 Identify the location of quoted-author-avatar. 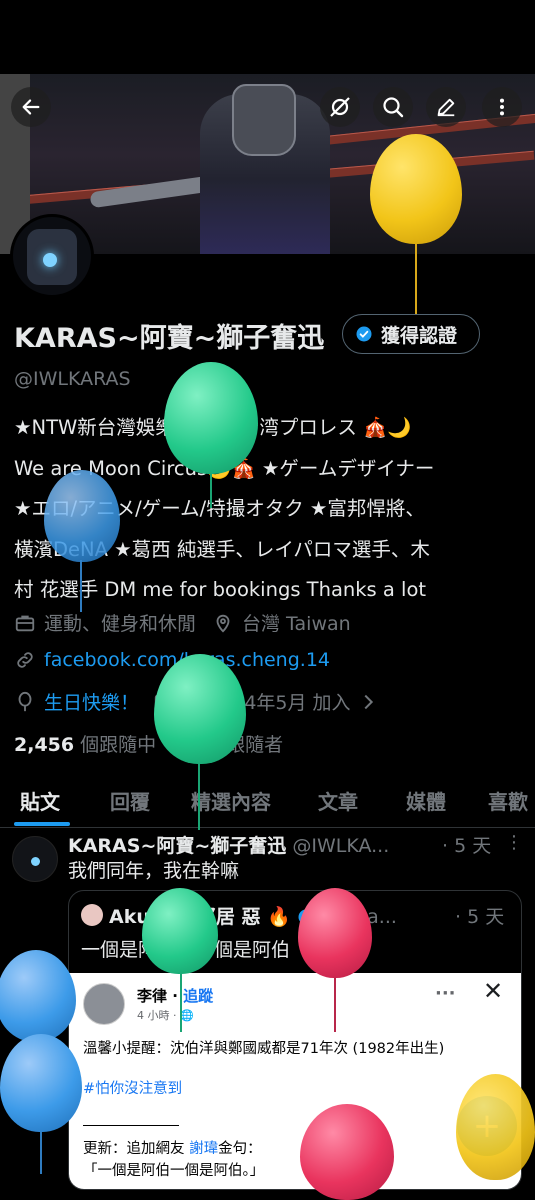
(92, 915).